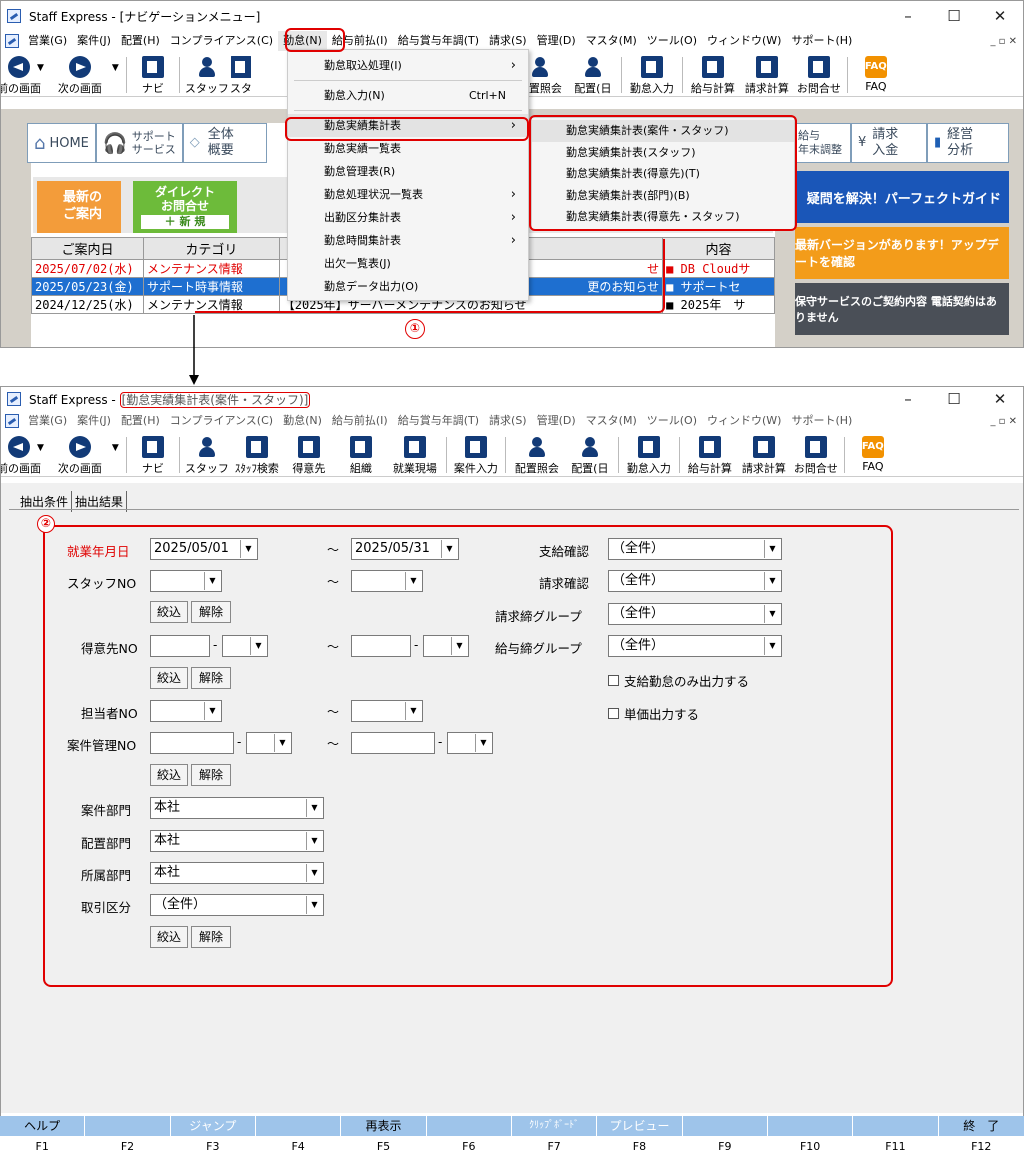 The width and height of the screenshot is (1024, 1158). I want to click on forward-dropdown-icon: ▼, so click(115, 68).